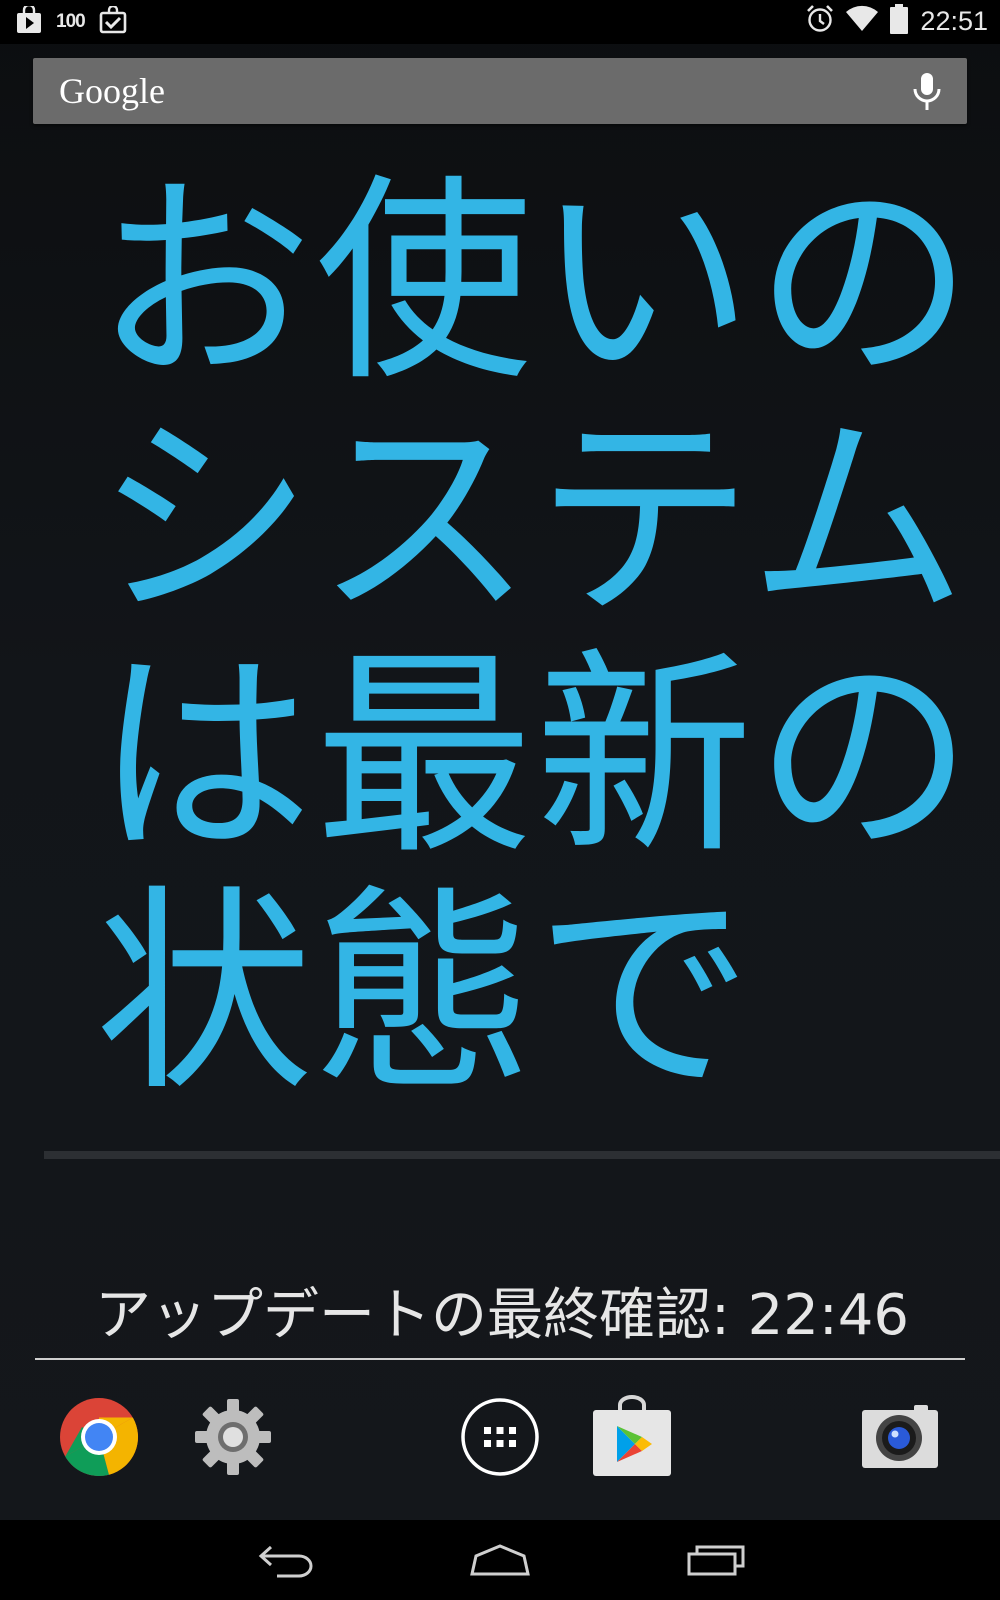 This screenshot has height=1600, width=1000. I want to click on widget-divider, so click(522, 1155).